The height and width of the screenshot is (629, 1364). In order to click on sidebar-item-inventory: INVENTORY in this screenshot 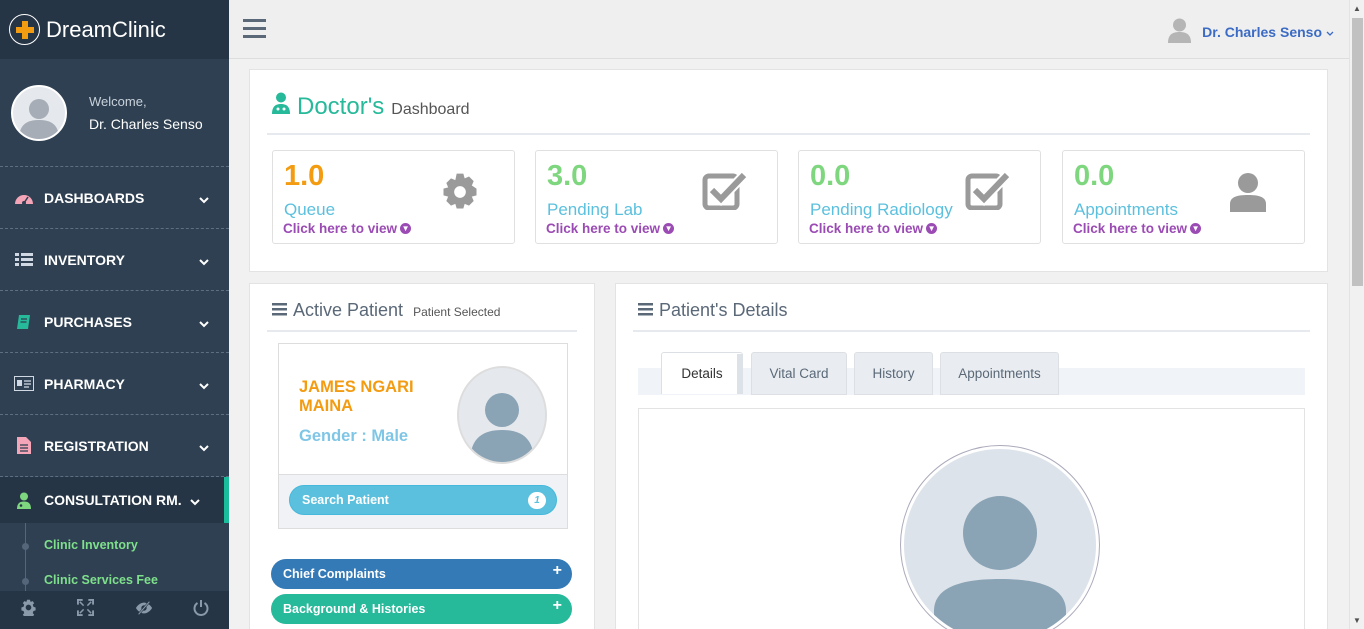, I will do `click(114, 260)`.